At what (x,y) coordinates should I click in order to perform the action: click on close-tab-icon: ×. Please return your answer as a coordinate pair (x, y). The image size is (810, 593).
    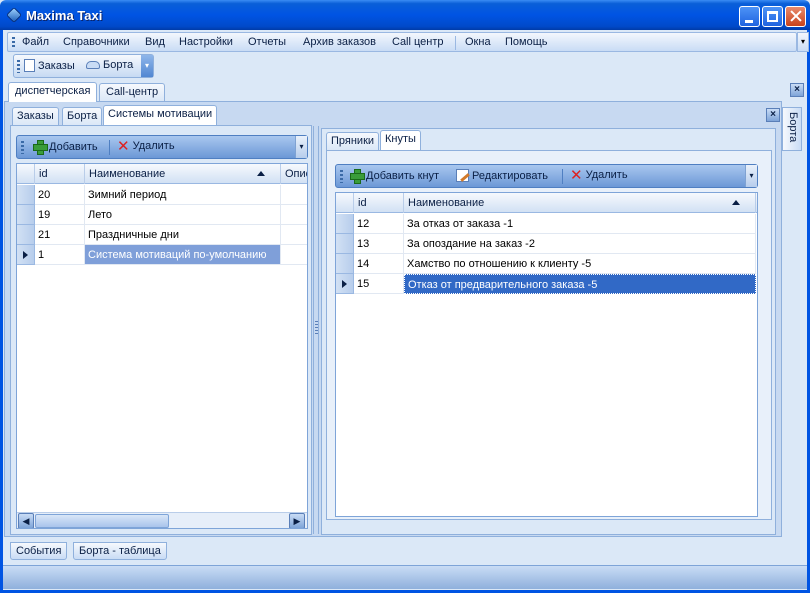
    Looking at the image, I should click on (797, 90).